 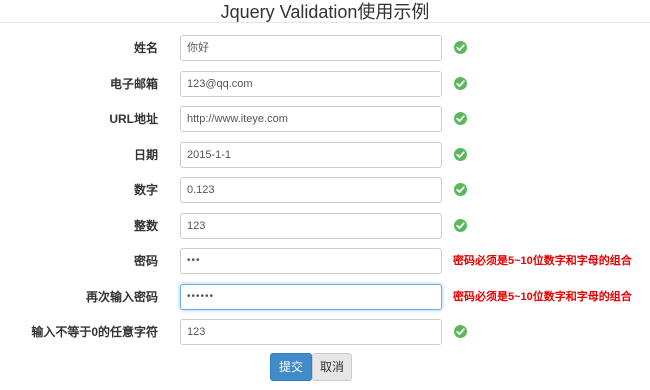 I want to click on confirm-password-error: 密码必须是5~10位数字和字母的组合, so click(x=542, y=297).